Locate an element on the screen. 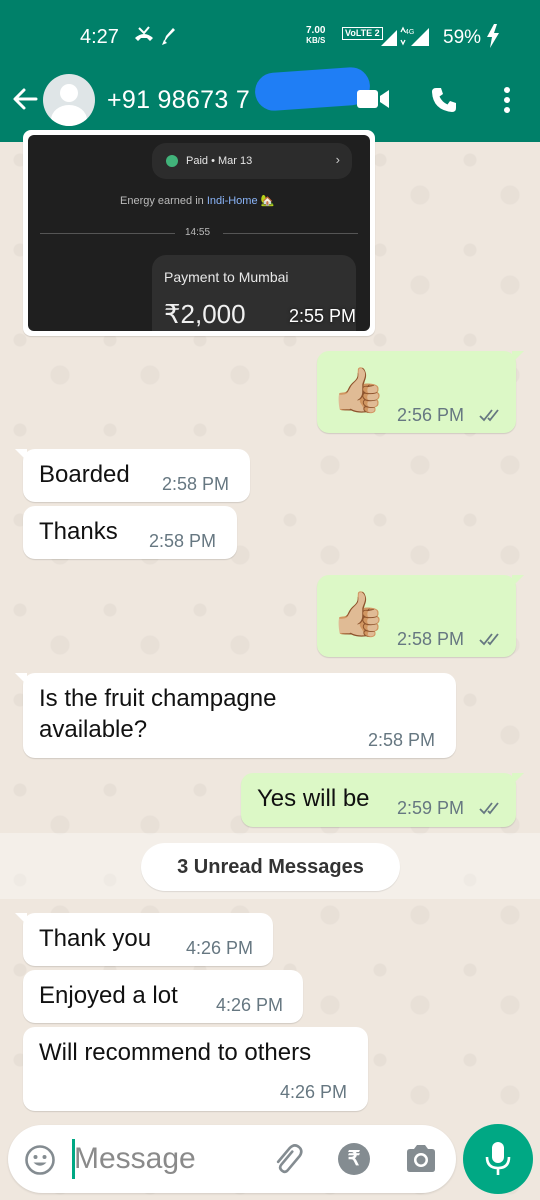 The width and height of the screenshot is (540, 1200). incoming-message: Boarded 2:58 PM is located at coordinates (132, 475).